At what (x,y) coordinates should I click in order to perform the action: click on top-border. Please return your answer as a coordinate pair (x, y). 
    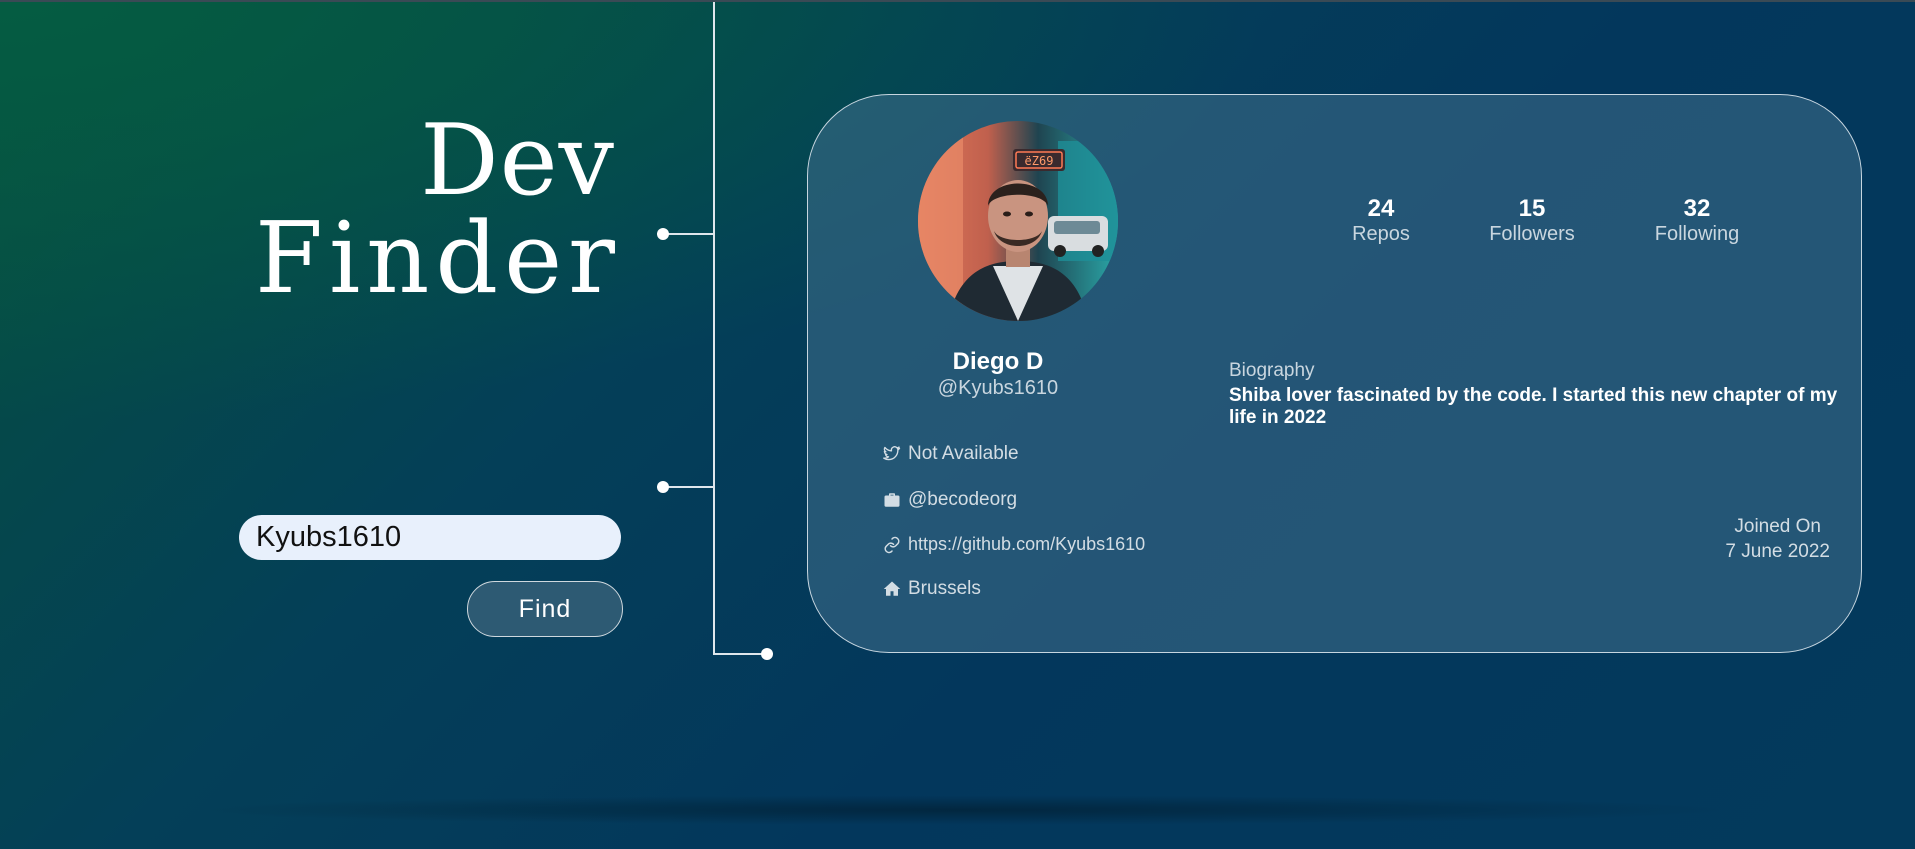
    Looking at the image, I should click on (957, 1).